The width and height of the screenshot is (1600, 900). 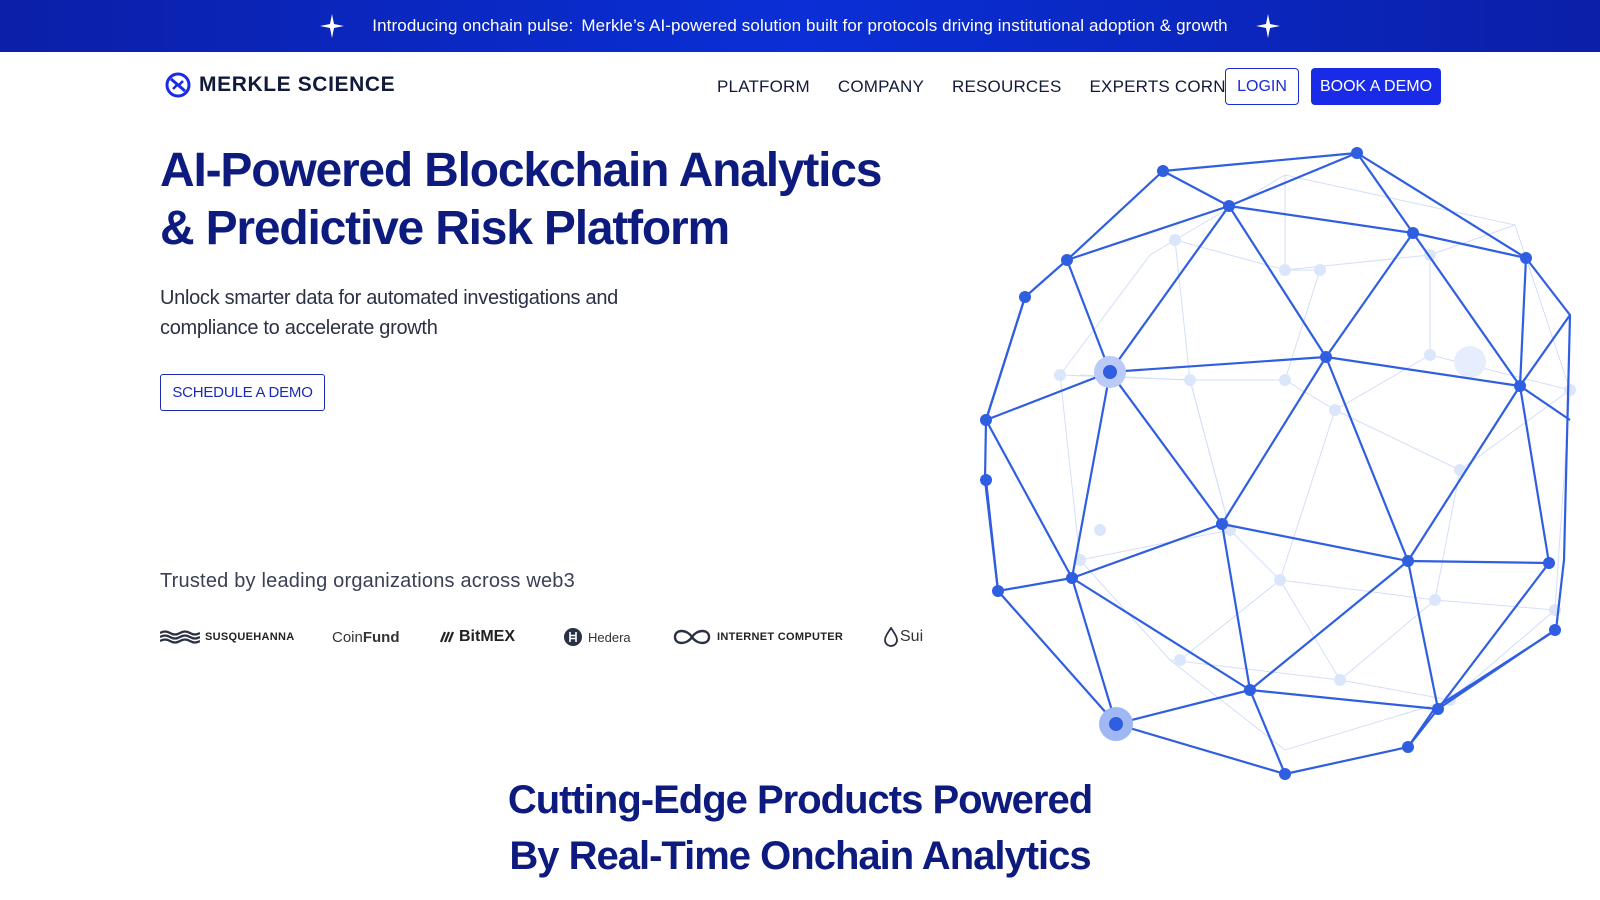 What do you see at coordinates (780, 637) in the screenshot?
I see `partner-name: INTERNET COMPUTER` at bounding box center [780, 637].